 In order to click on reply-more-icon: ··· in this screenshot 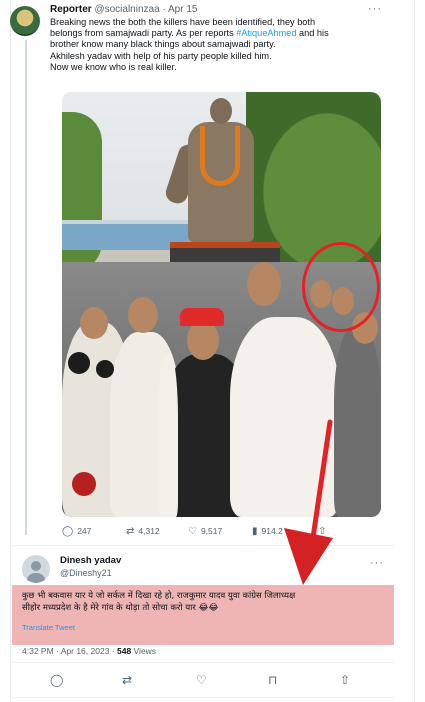, I will do `click(377, 563)`.